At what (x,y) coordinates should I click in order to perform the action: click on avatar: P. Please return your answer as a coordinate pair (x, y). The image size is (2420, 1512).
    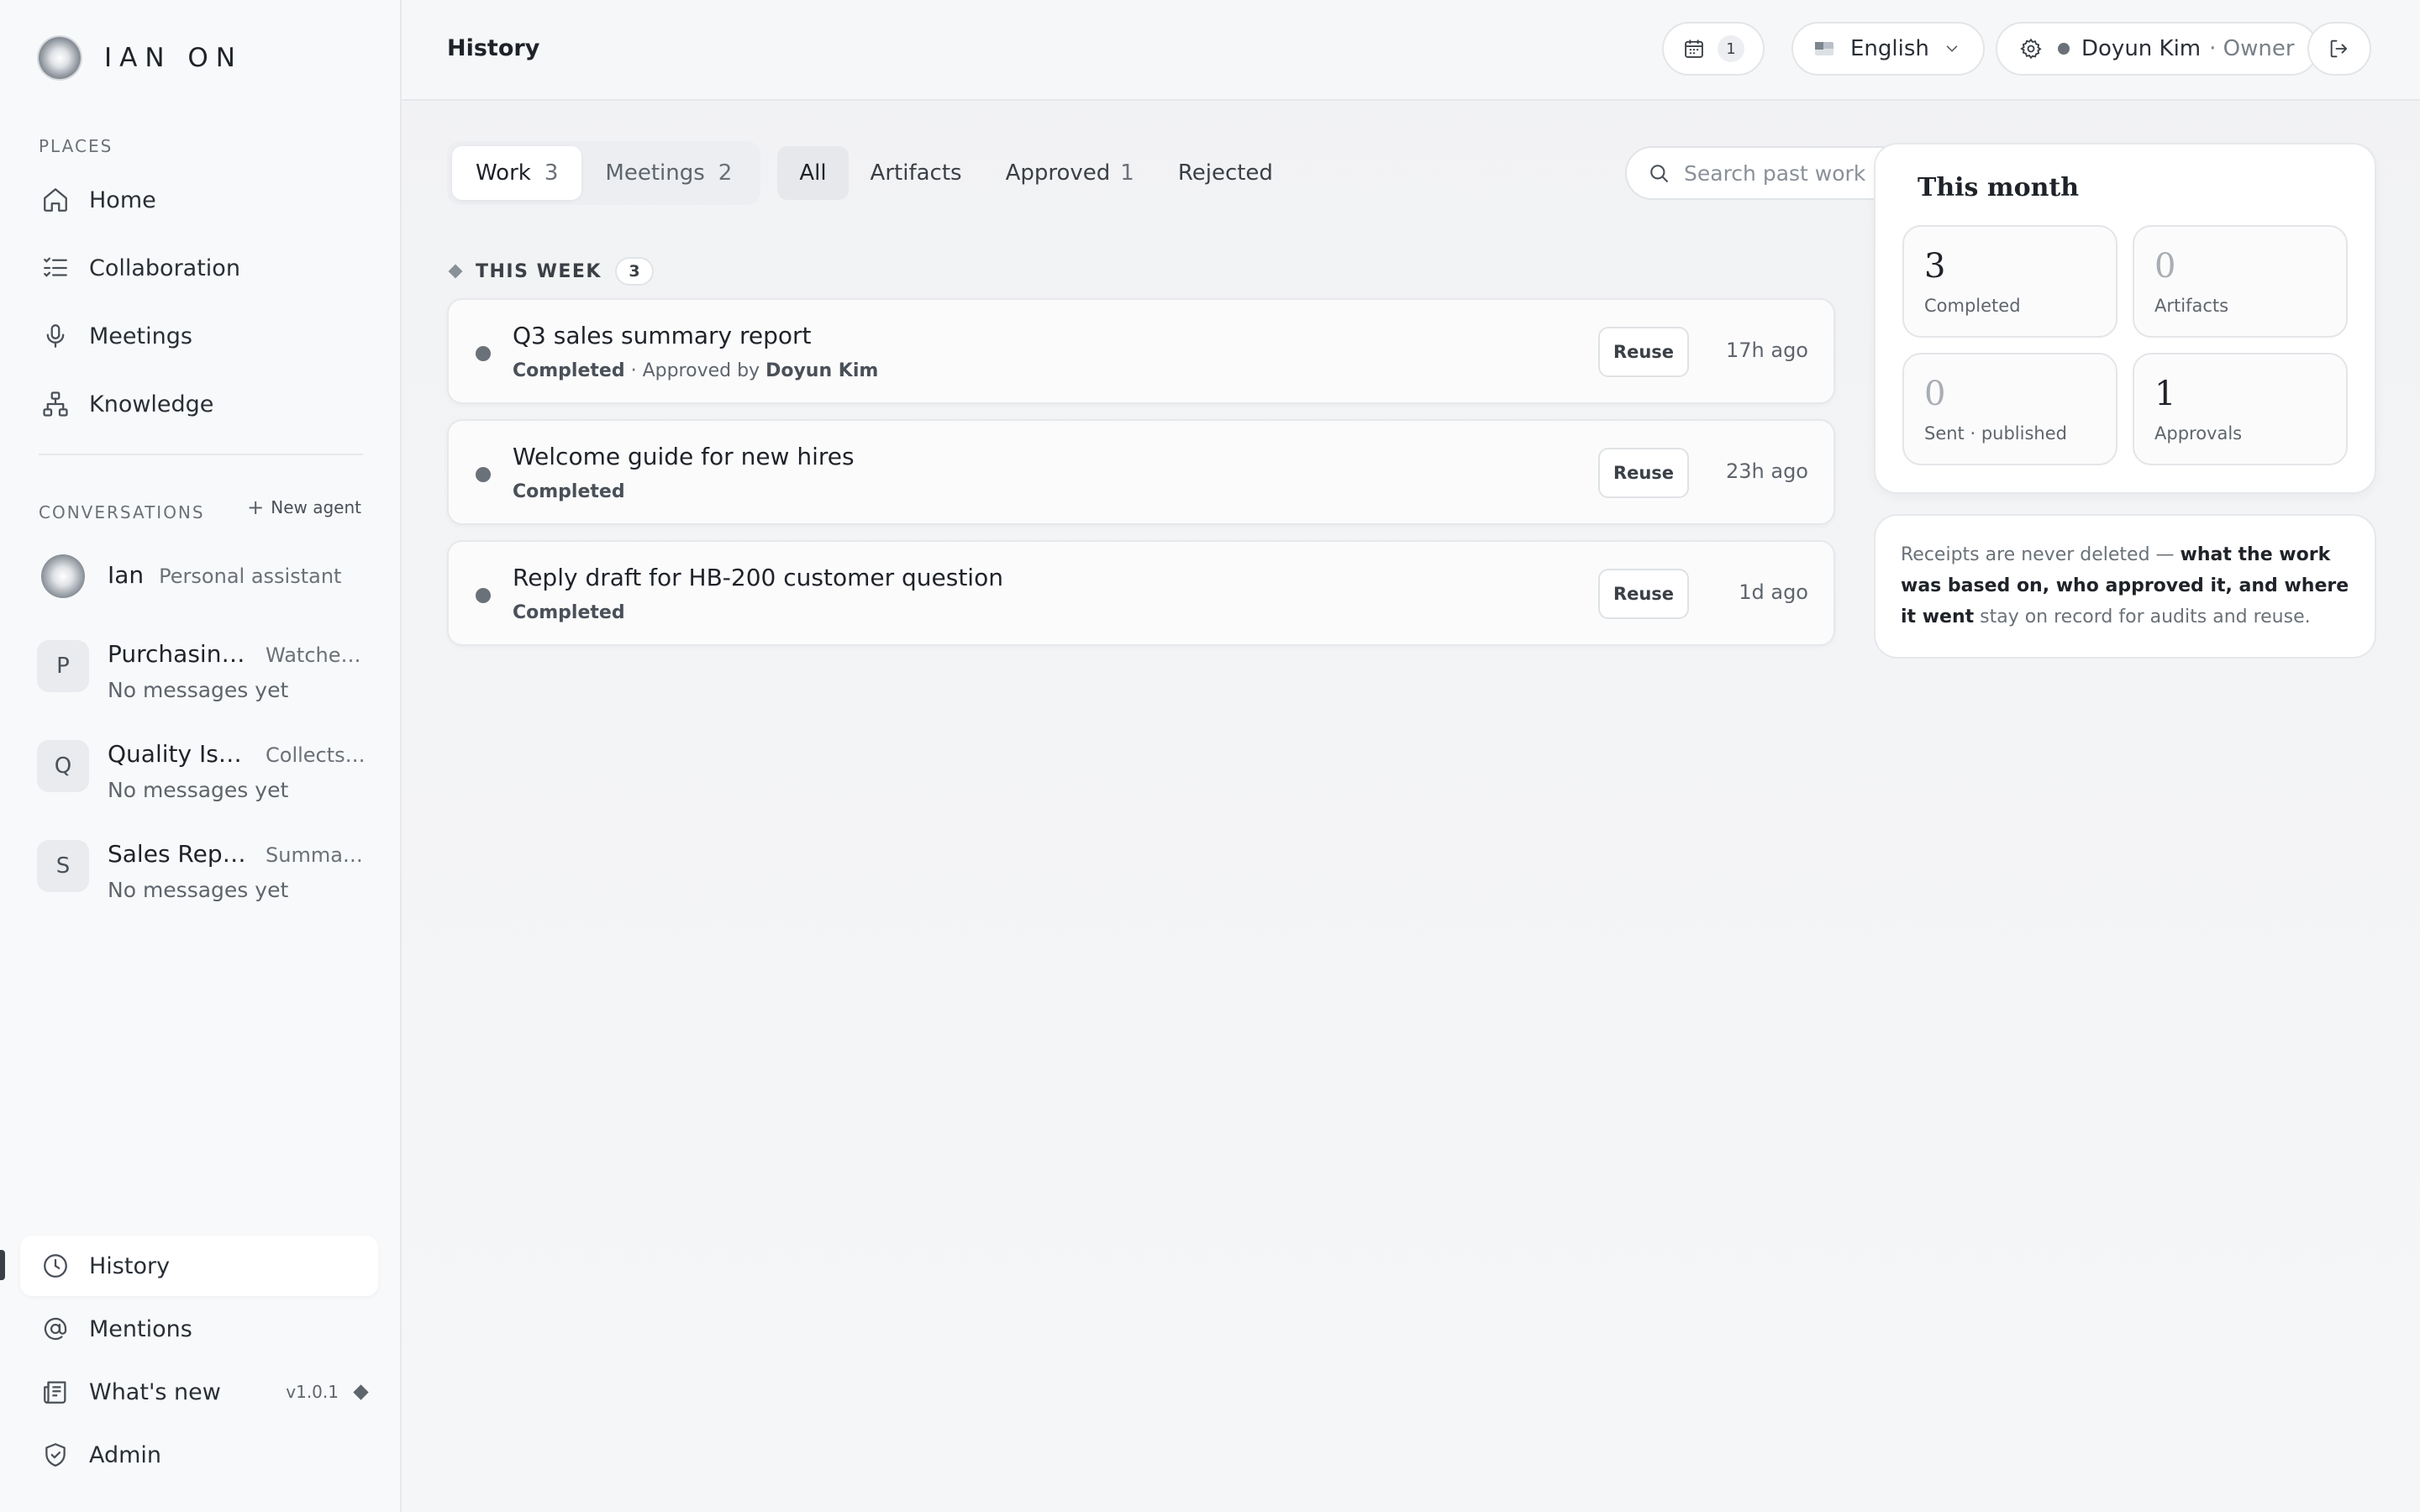
    Looking at the image, I should click on (63, 666).